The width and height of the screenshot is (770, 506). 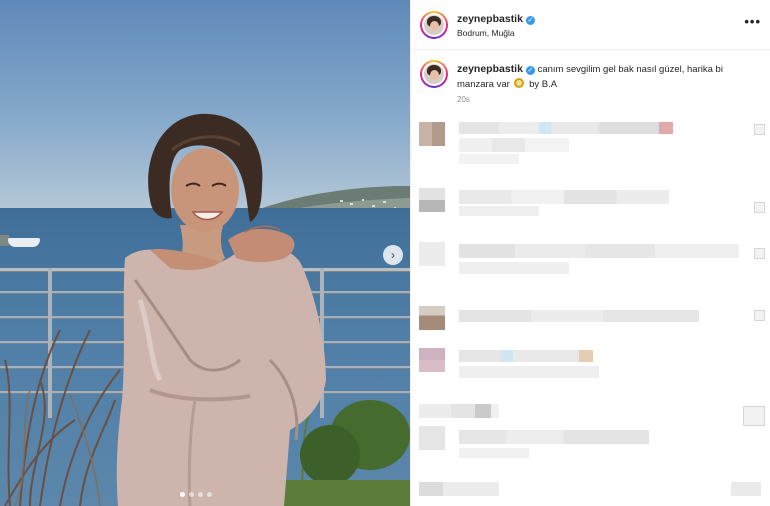 I want to click on caption-avatar, so click(x=434, y=74).